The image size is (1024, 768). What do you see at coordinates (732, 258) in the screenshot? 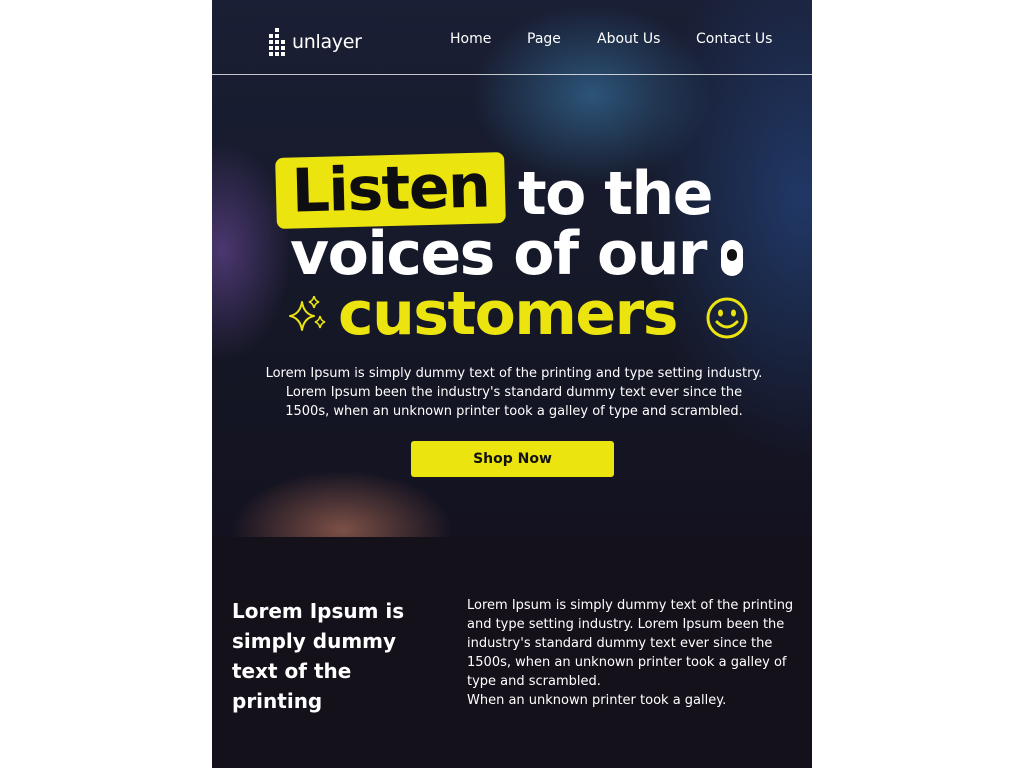
I see `toggle-pill-icon` at bounding box center [732, 258].